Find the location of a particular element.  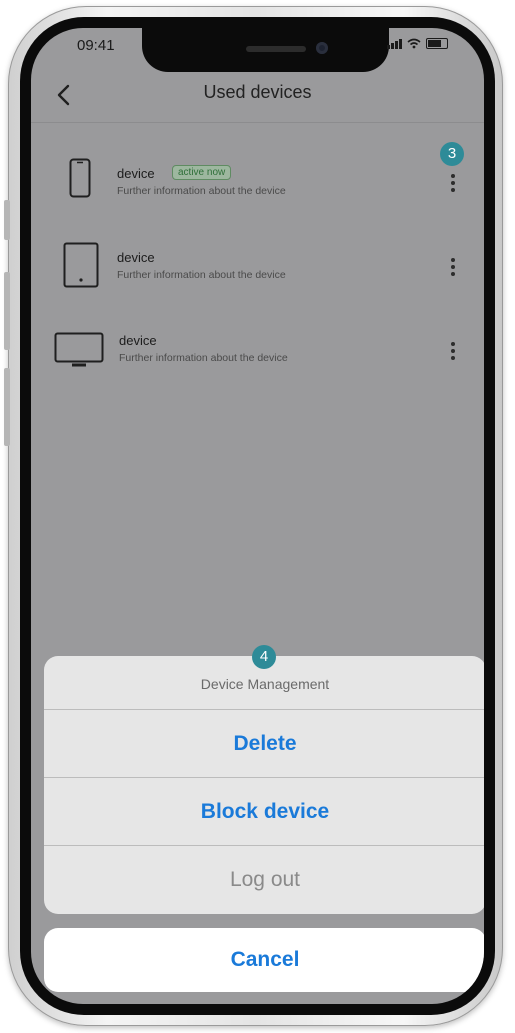

status-icons is located at coordinates (417, 43).